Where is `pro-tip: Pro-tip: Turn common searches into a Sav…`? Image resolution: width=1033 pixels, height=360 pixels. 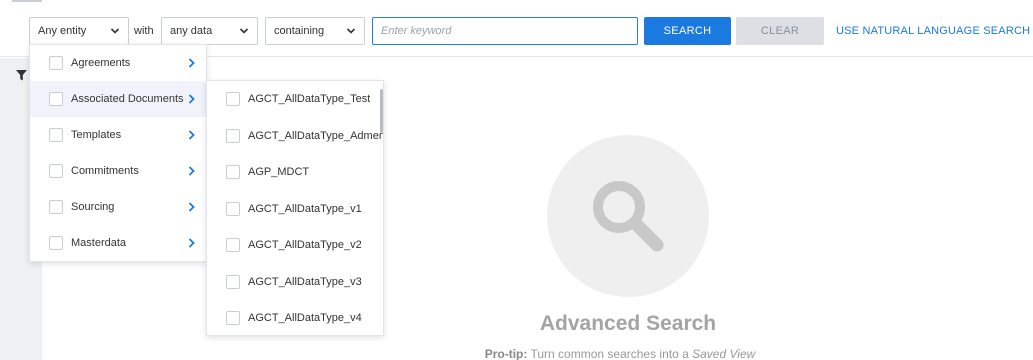 pro-tip: Pro-tip: Turn common searches into a Sav… is located at coordinates (516, 353).